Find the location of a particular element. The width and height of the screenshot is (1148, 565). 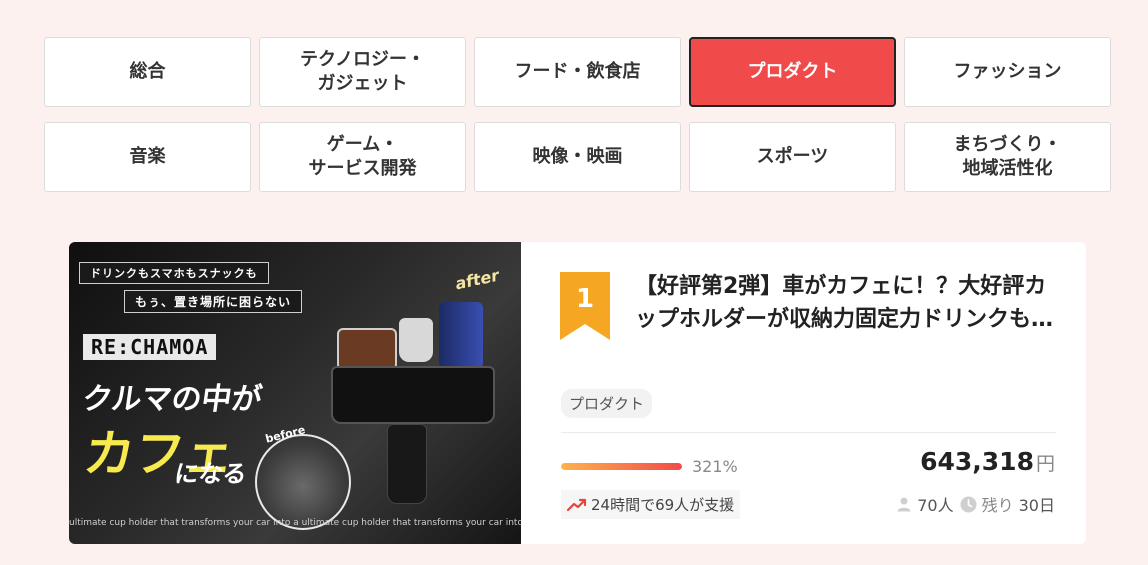

person-icon is located at coordinates (904, 504).